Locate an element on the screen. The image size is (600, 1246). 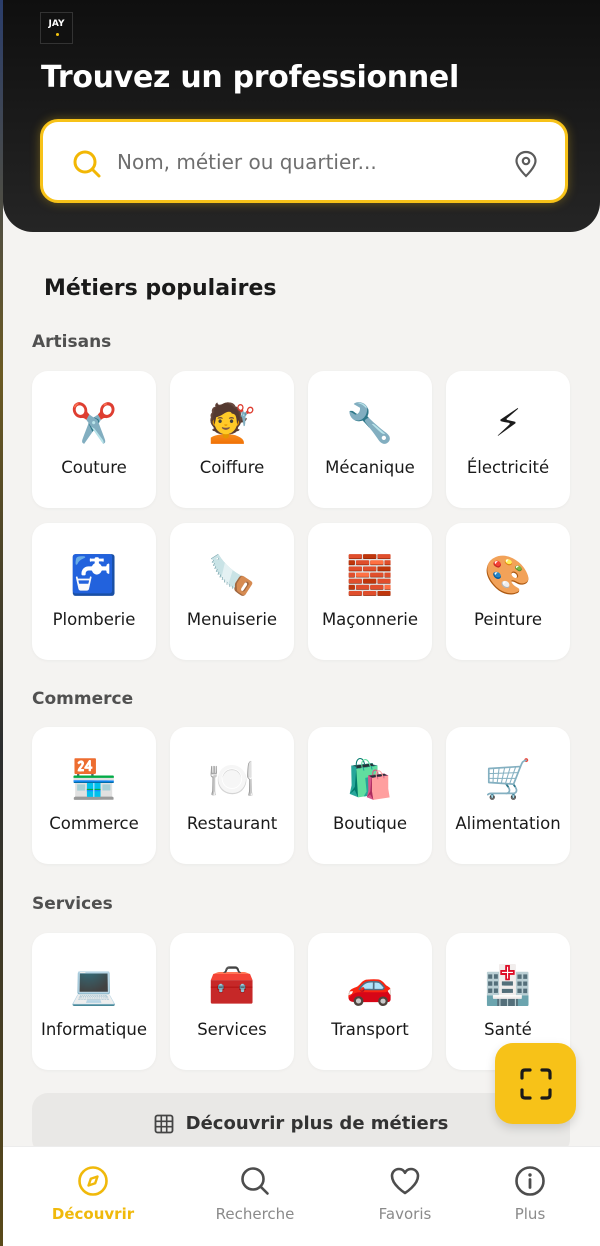
discover-more-label: Découvrir plus de métiers is located at coordinates (317, 1123).